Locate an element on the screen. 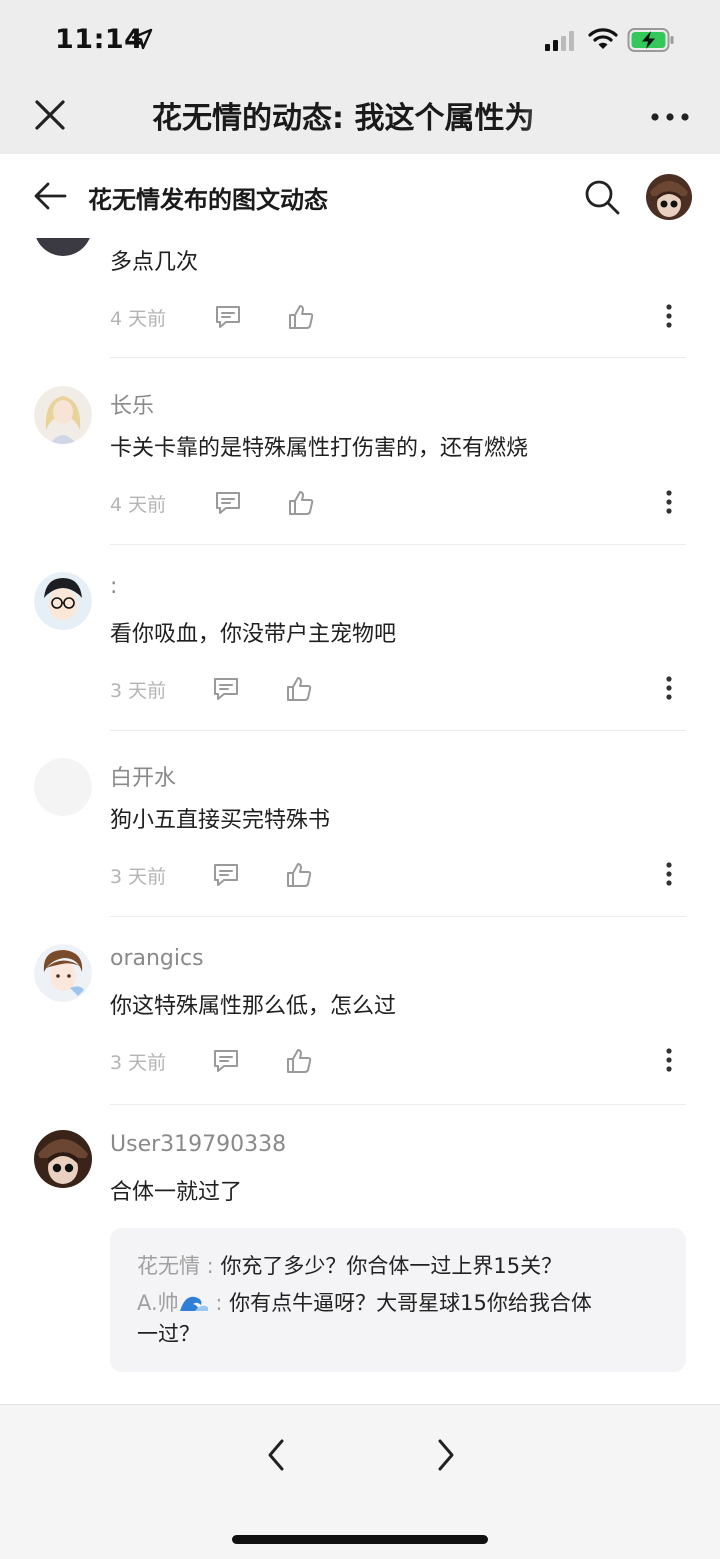 The height and width of the screenshot is (1559, 720). prev-icon is located at coordinates (276, 1455).